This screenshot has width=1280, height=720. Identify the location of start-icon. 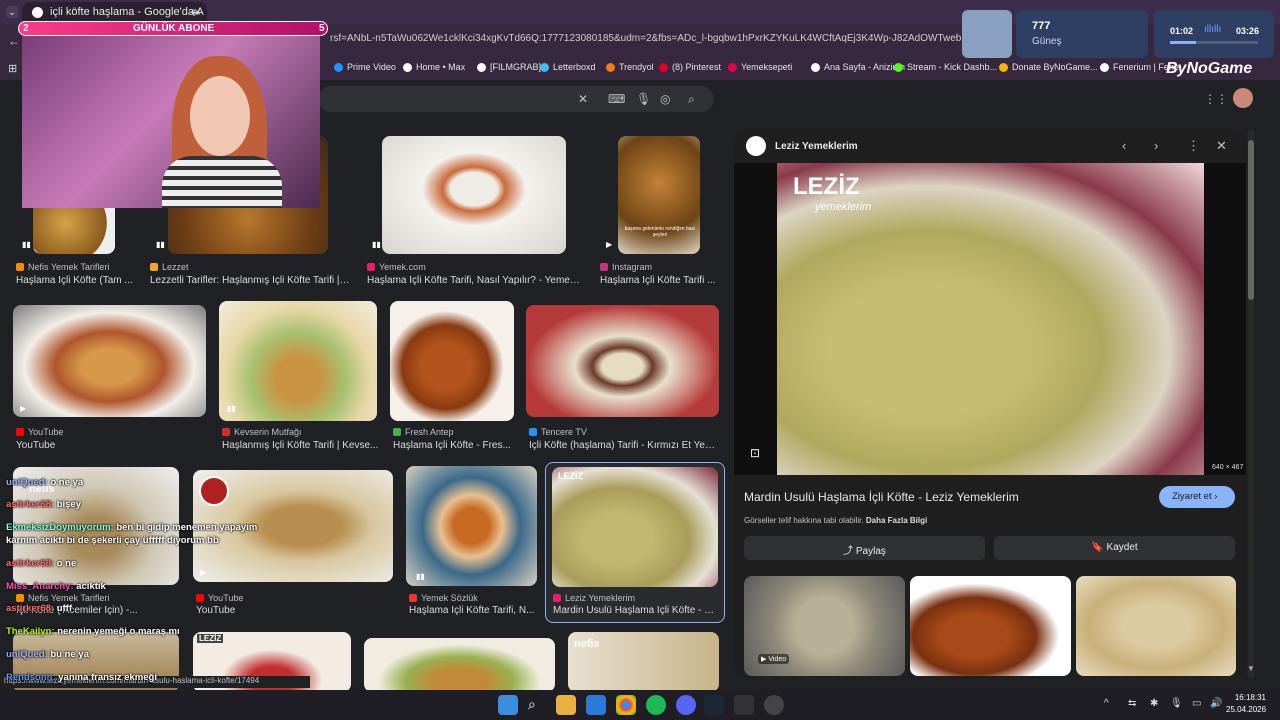
(508, 705).